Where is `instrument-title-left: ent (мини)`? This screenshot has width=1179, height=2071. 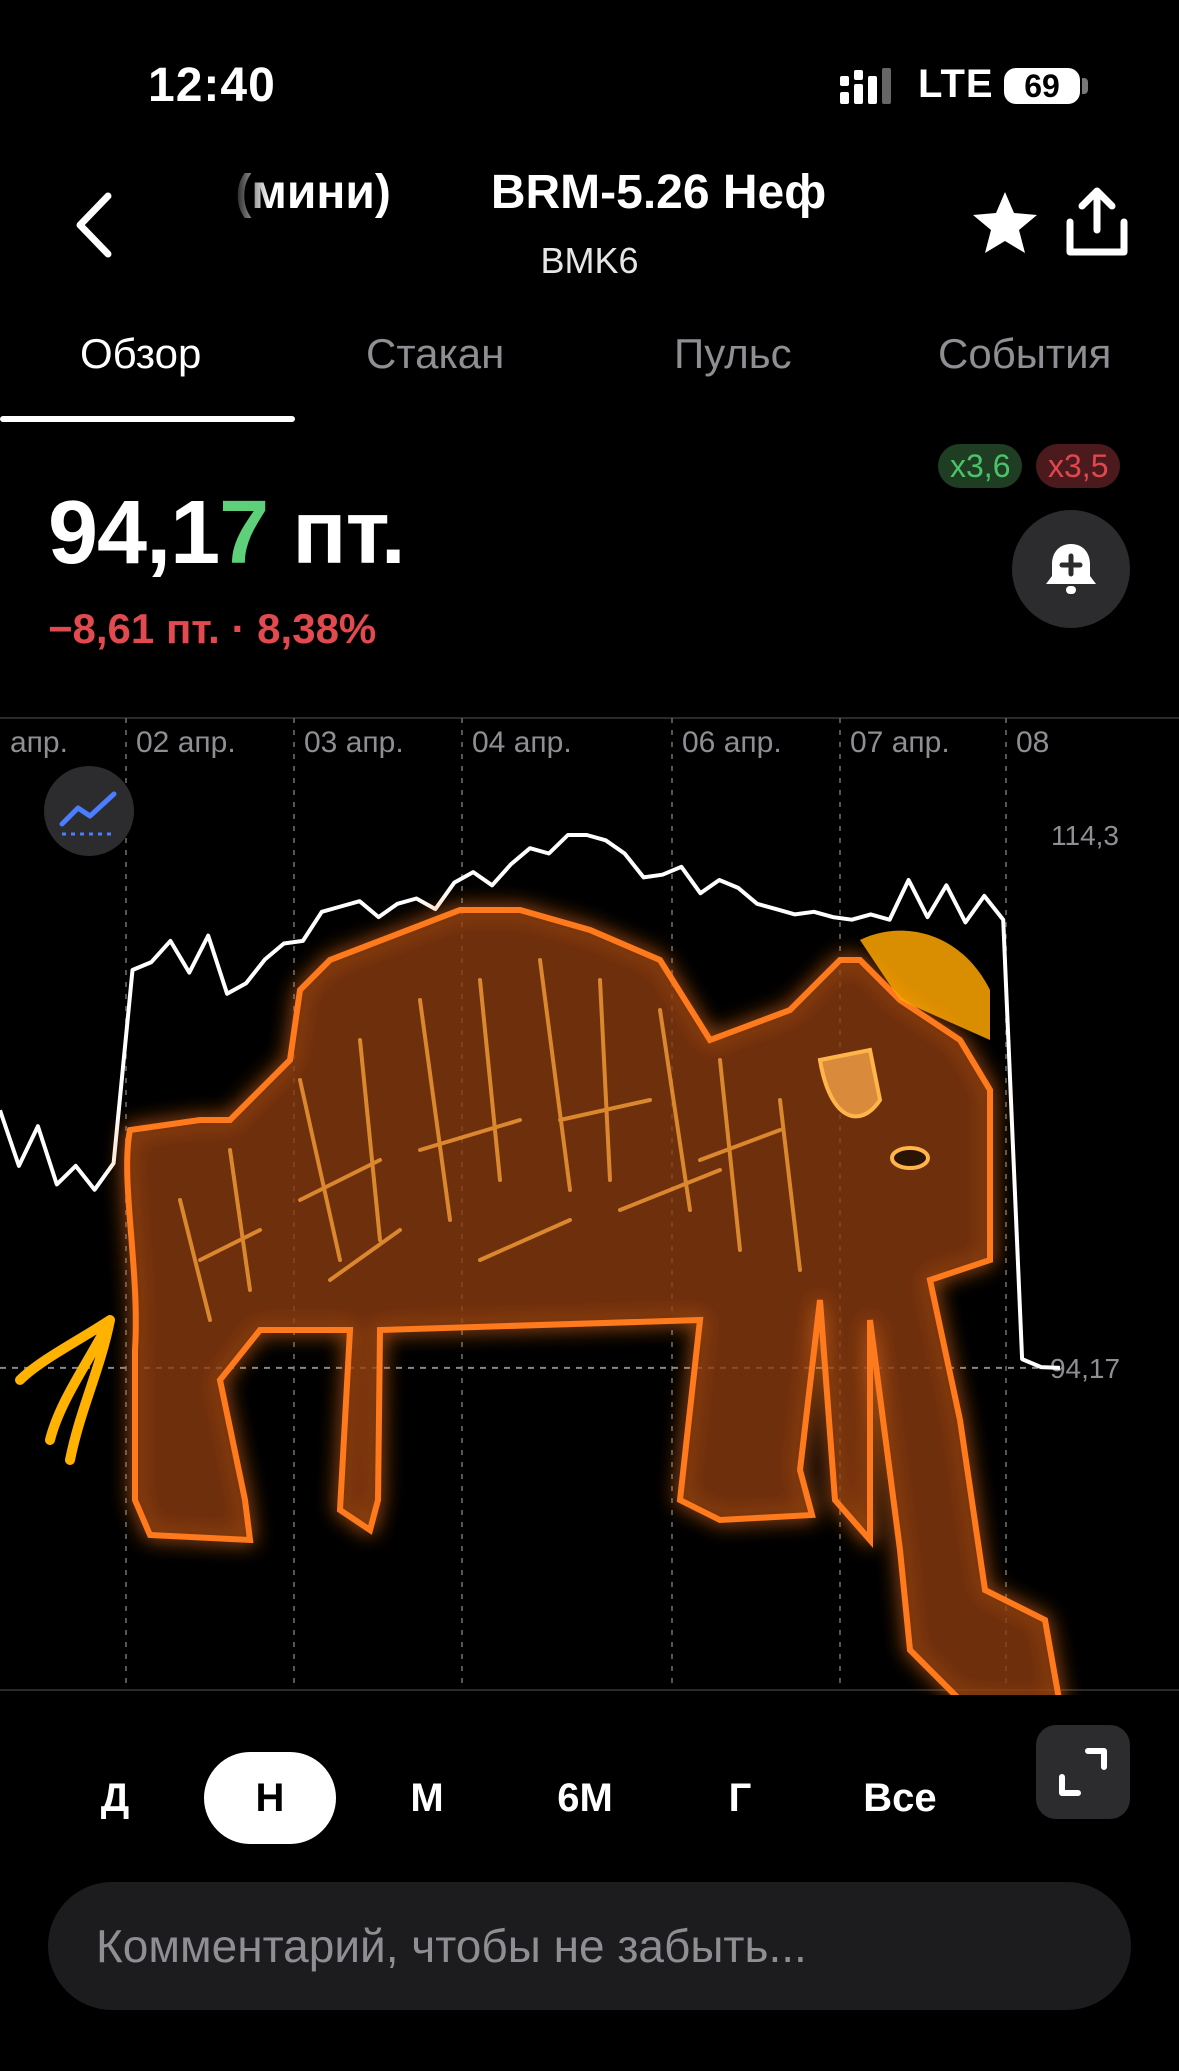
instrument-title-left: ent (мини) is located at coordinates (310, 192).